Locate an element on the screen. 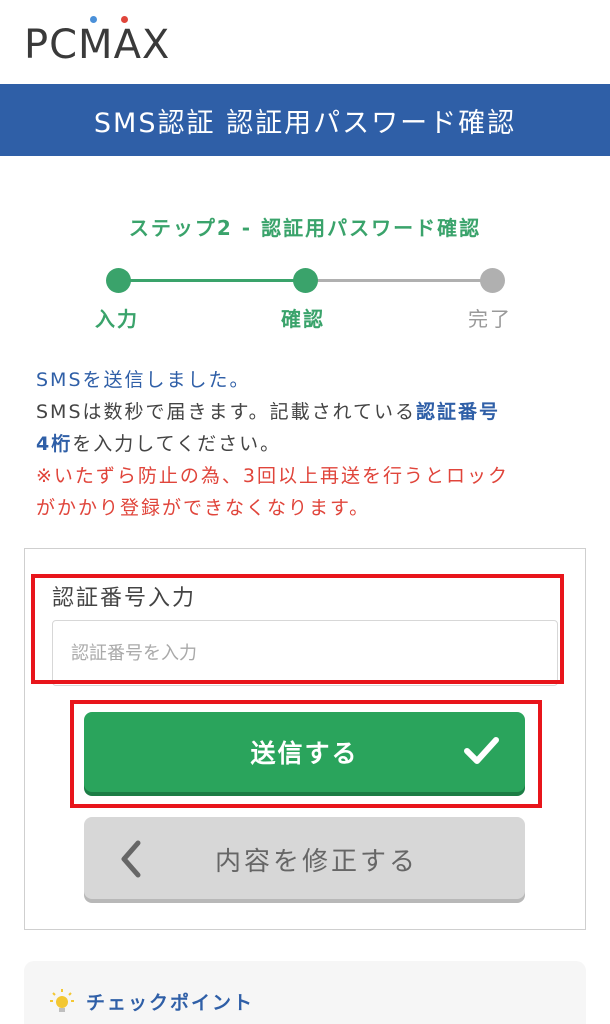  lightbulb-icon is located at coordinates (62, 1004).